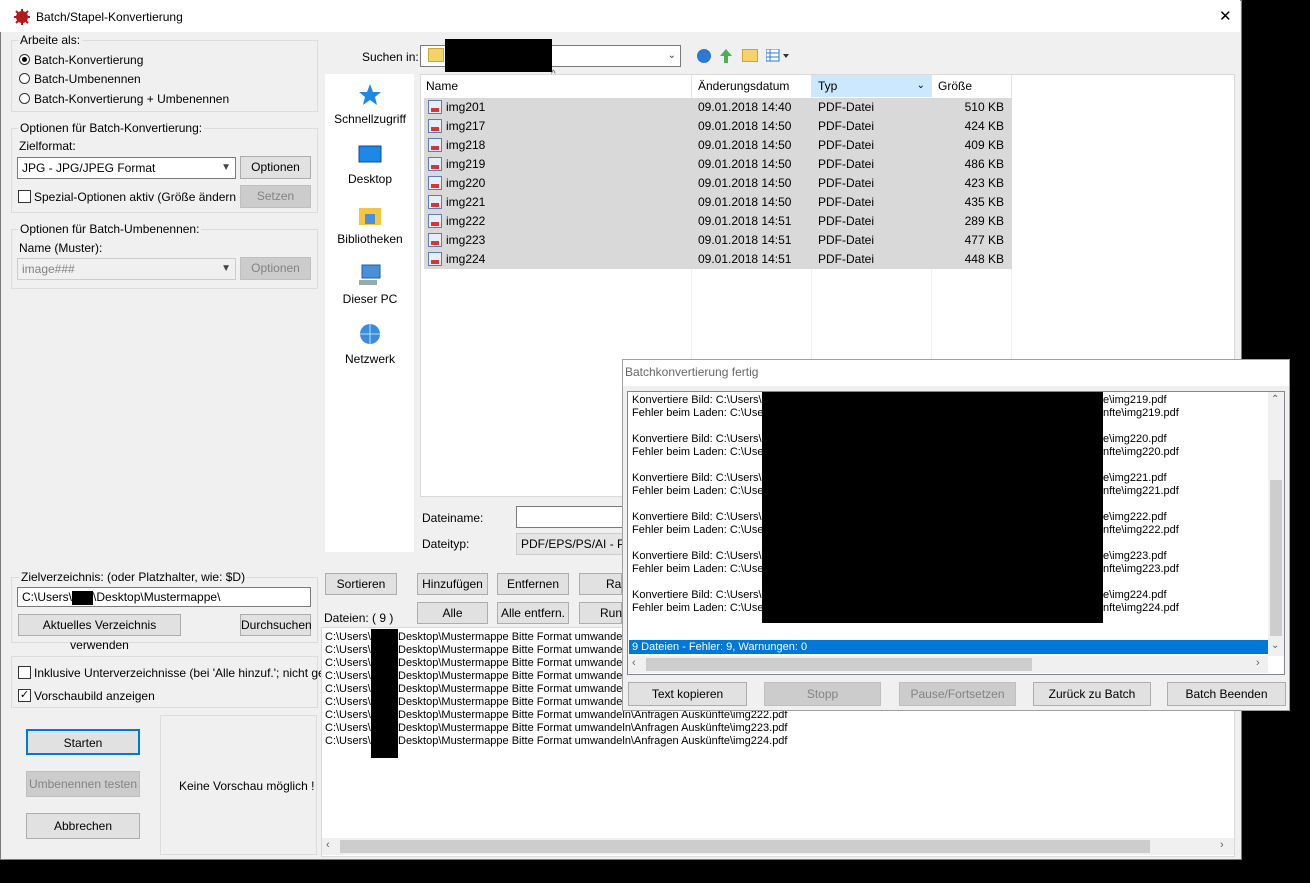  What do you see at coordinates (1092, 694) in the screenshot?
I see `zurueck-zu-batch-button: Zurück zu Batch` at bounding box center [1092, 694].